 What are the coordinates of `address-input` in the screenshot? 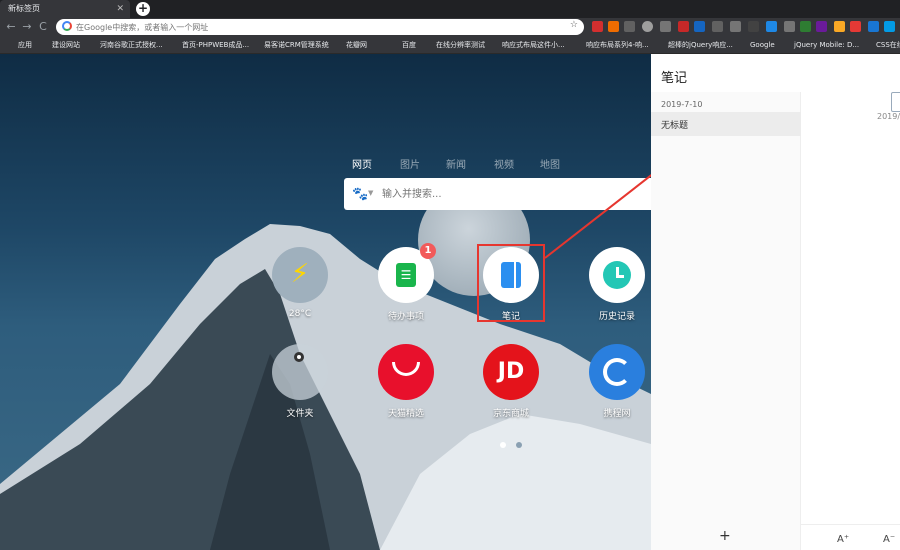 It's located at (321, 27).